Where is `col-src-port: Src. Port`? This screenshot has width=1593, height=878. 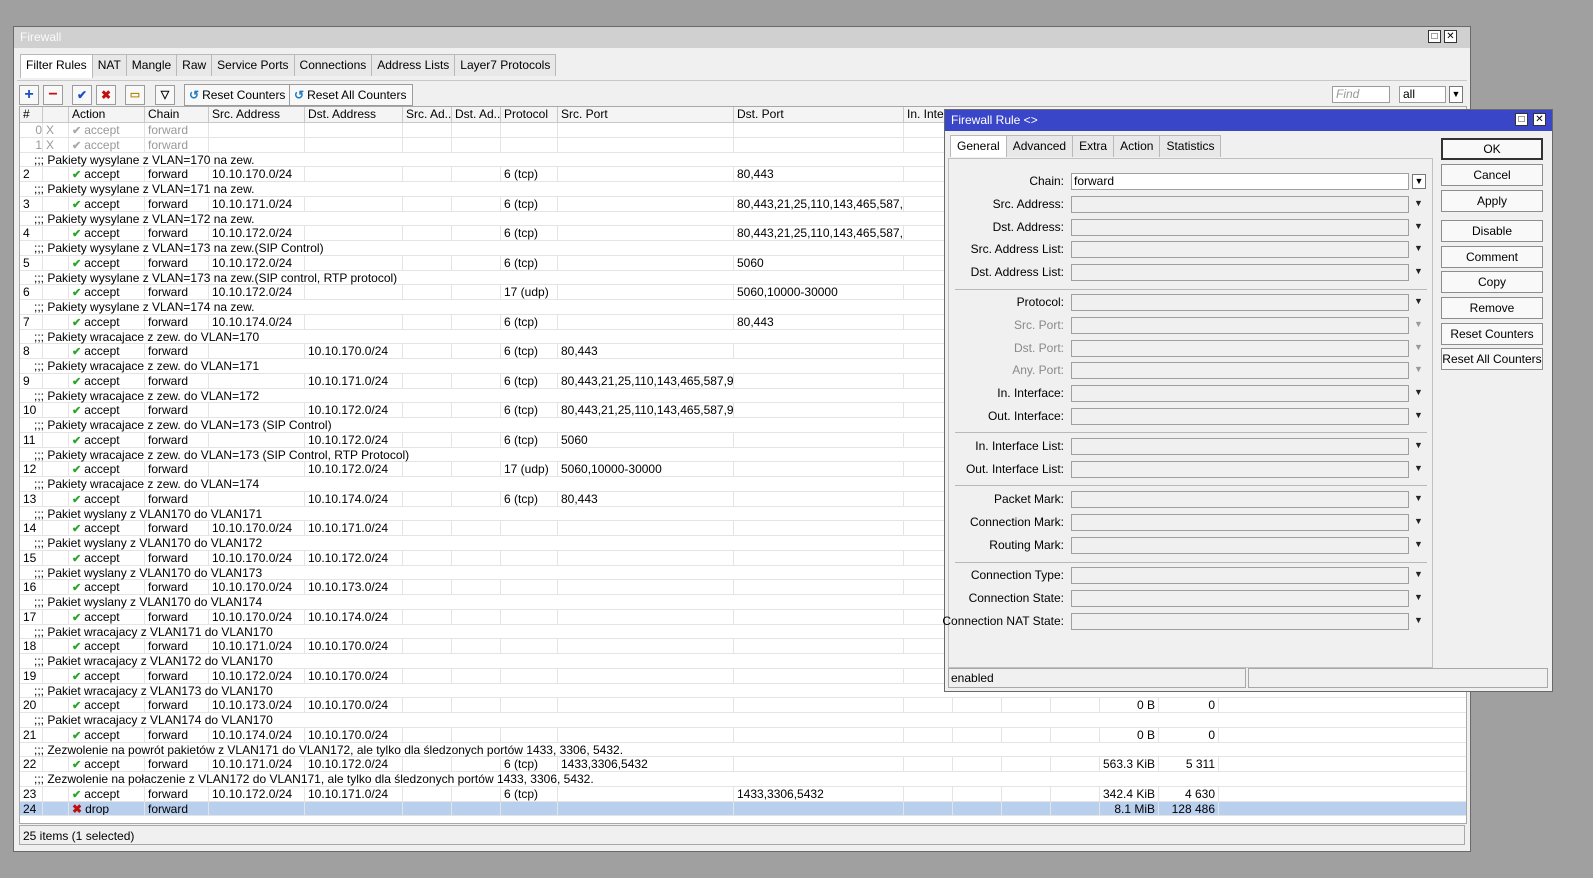
col-src-port: Src. Port is located at coordinates (646, 114).